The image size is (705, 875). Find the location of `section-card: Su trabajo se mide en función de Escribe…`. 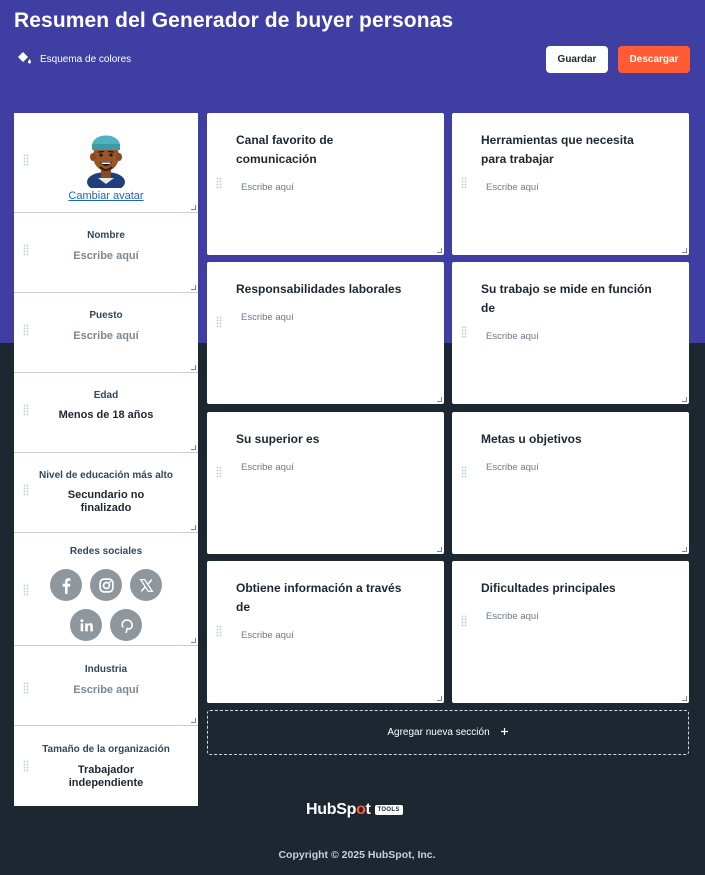

section-card: Su trabajo se mide en función de Escribe… is located at coordinates (570, 333).